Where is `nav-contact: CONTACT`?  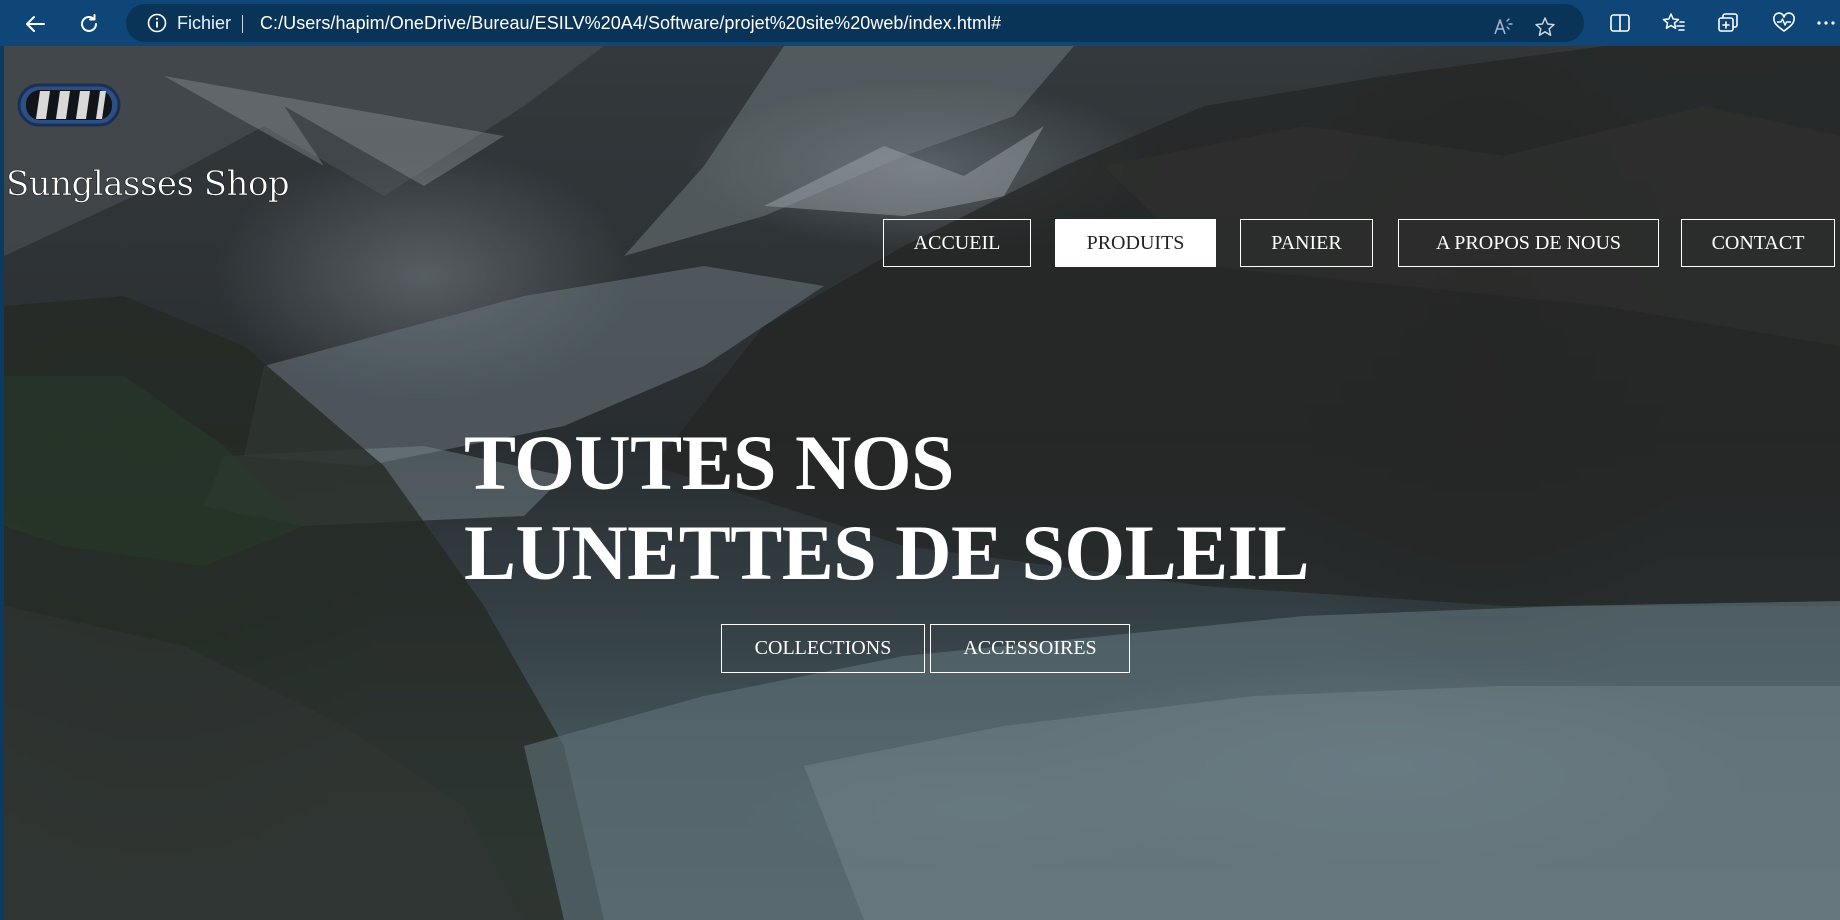
nav-contact: CONTACT is located at coordinates (1758, 243).